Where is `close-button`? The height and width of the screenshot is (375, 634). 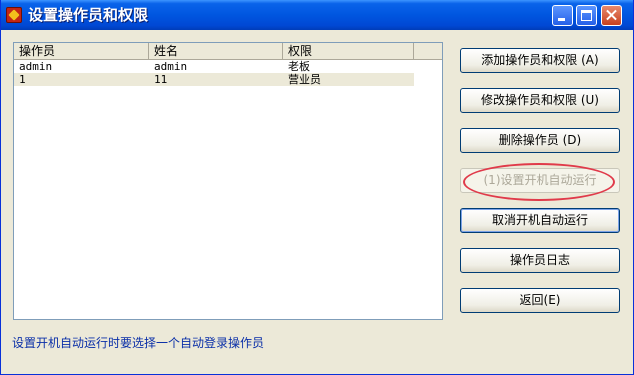
close-button is located at coordinates (611, 15).